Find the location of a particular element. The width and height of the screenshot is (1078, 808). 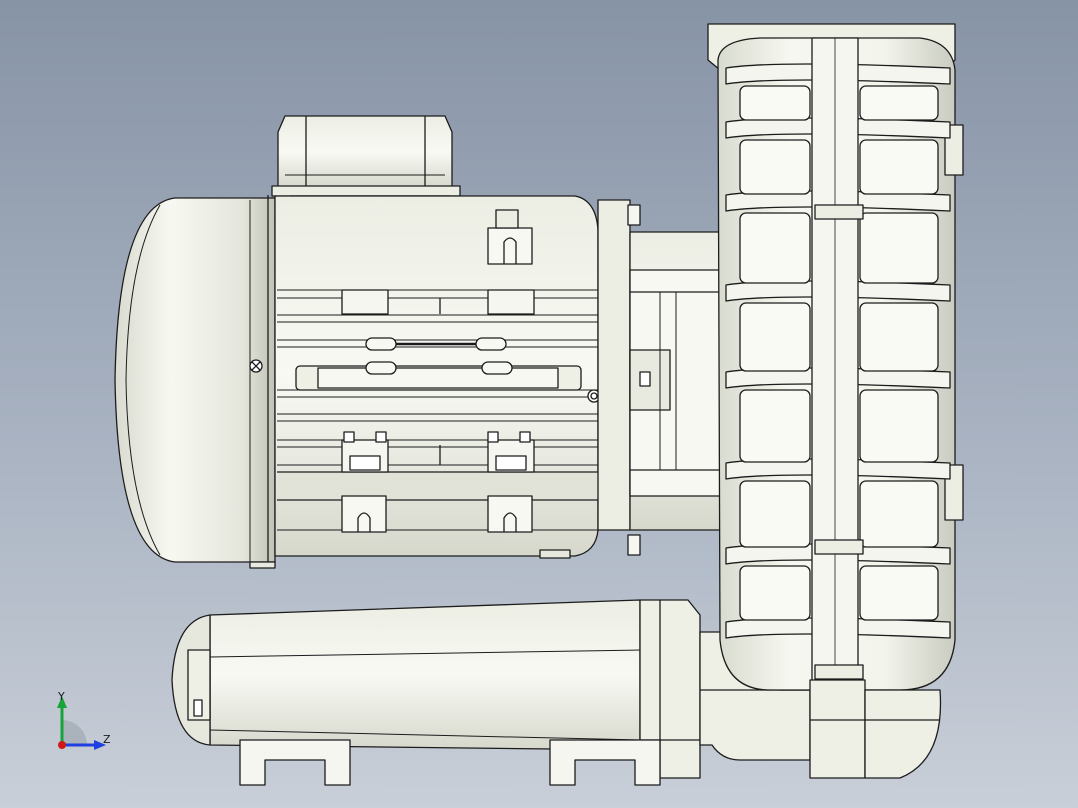

silencer is located at coordinates (436, 692).